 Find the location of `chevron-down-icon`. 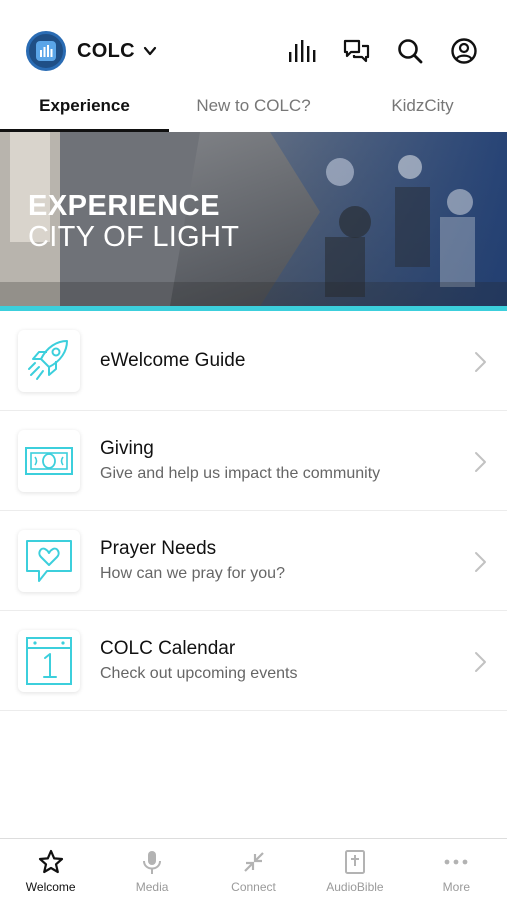

chevron-down-icon is located at coordinates (149, 51).